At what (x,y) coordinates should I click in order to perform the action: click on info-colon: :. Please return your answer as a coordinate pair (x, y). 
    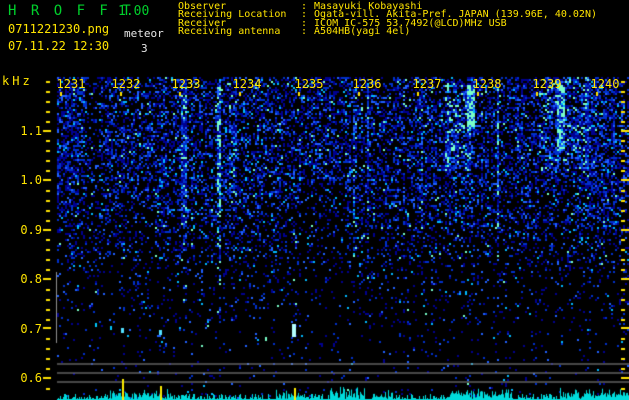
    Looking at the image, I should click on (304, 32).